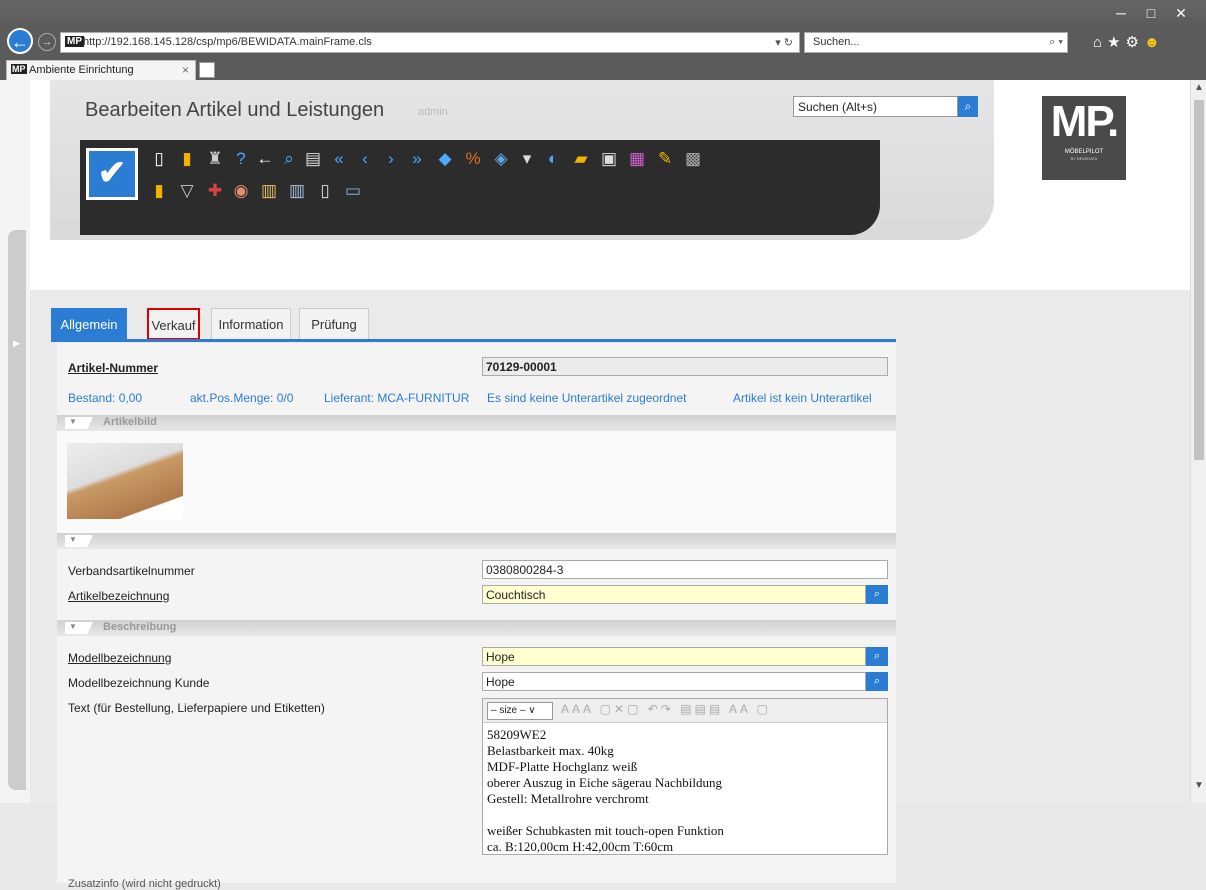 The height and width of the screenshot is (890, 1206). What do you see at coordinates (586, 398) in the screenshot?
I see `unterartikel-link: Es sind keine Unterartikel zugeordnet` at bounding box center [586, 398].